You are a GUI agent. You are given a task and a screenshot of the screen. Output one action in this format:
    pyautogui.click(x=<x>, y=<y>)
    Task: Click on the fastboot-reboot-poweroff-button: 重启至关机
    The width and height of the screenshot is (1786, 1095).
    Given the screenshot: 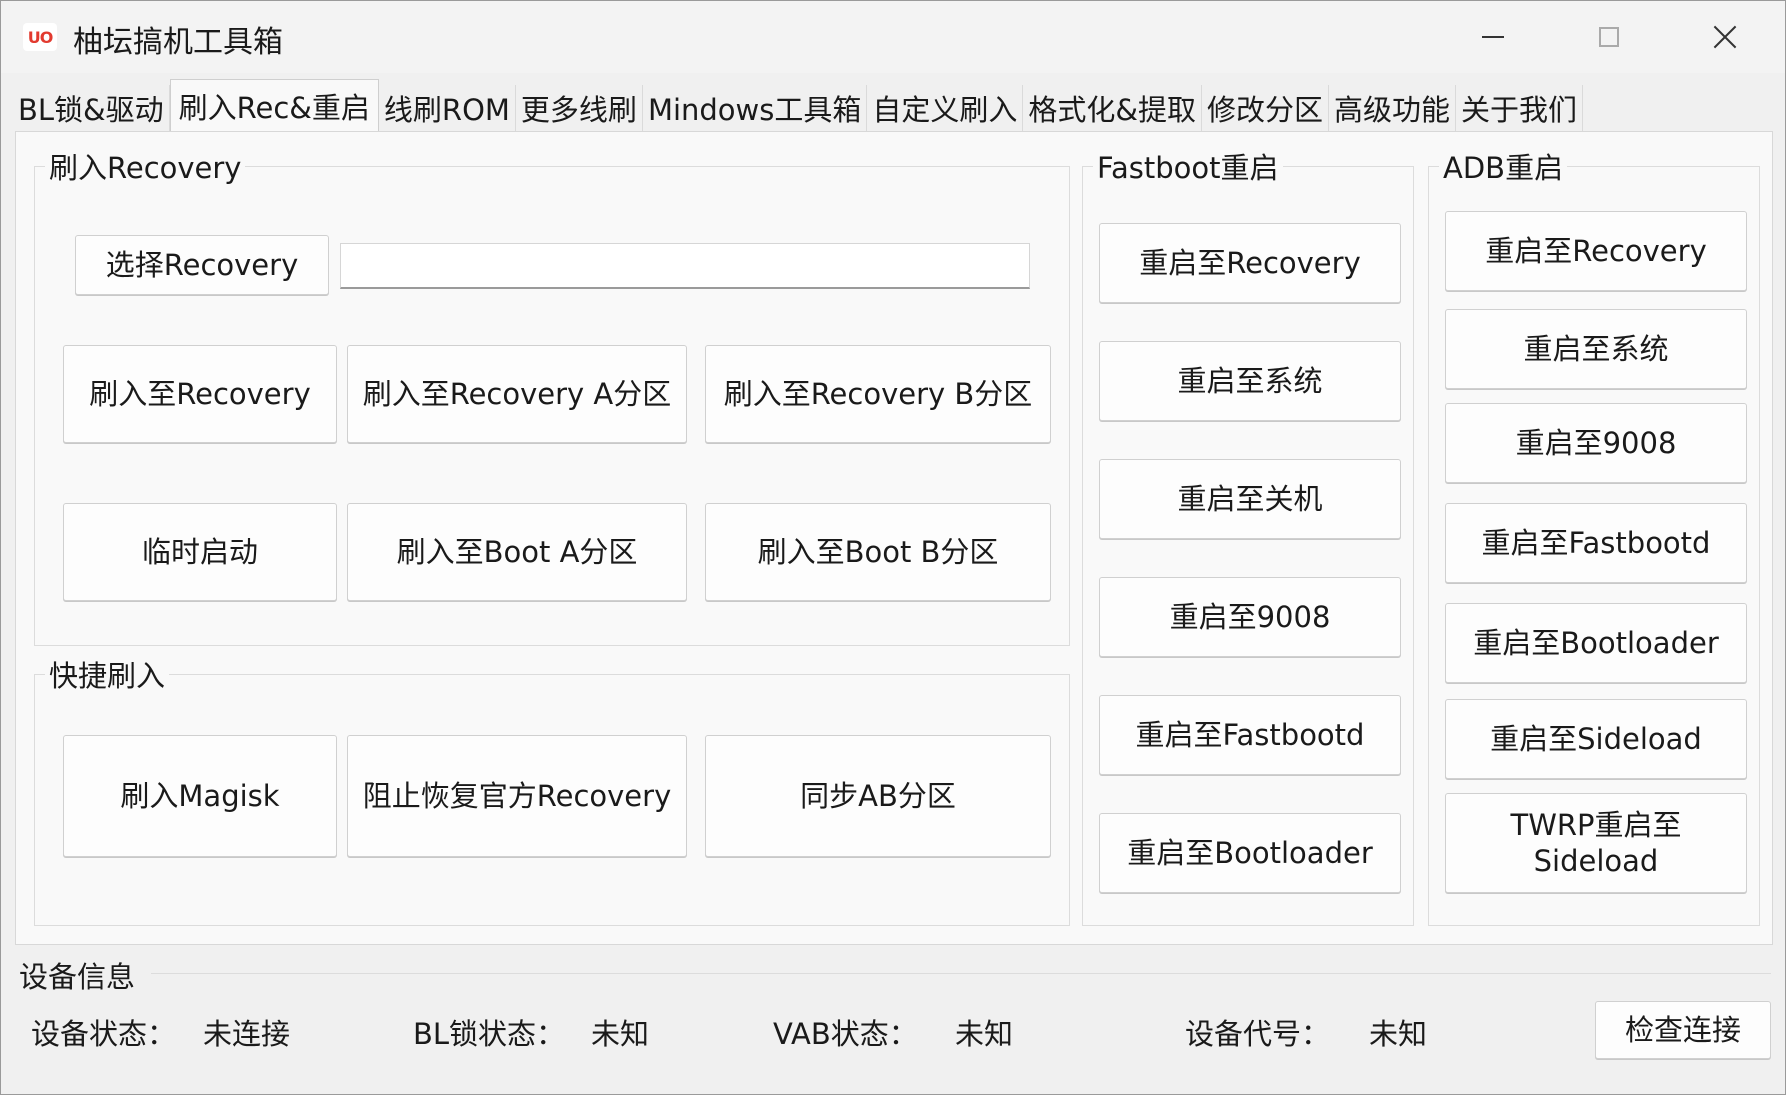 What is the action you would take?
    pyautogui.click(x=1250, y=499)
    